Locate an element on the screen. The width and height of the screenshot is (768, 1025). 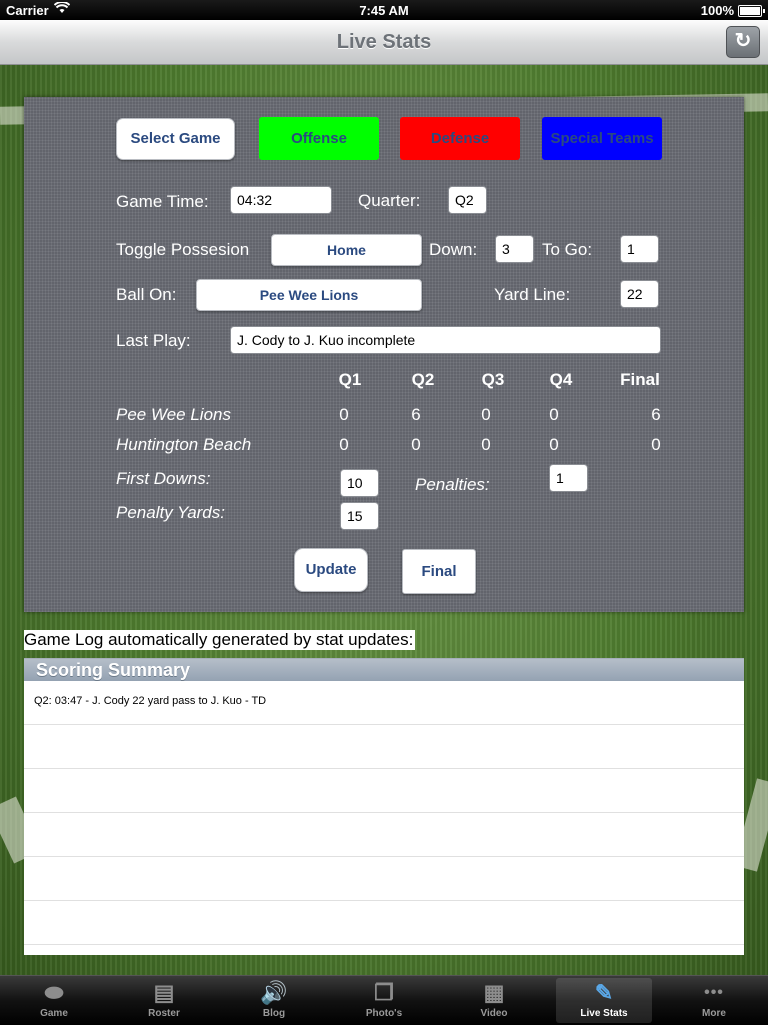
away-score-q3: 0 is located at coordinates (486, 444).